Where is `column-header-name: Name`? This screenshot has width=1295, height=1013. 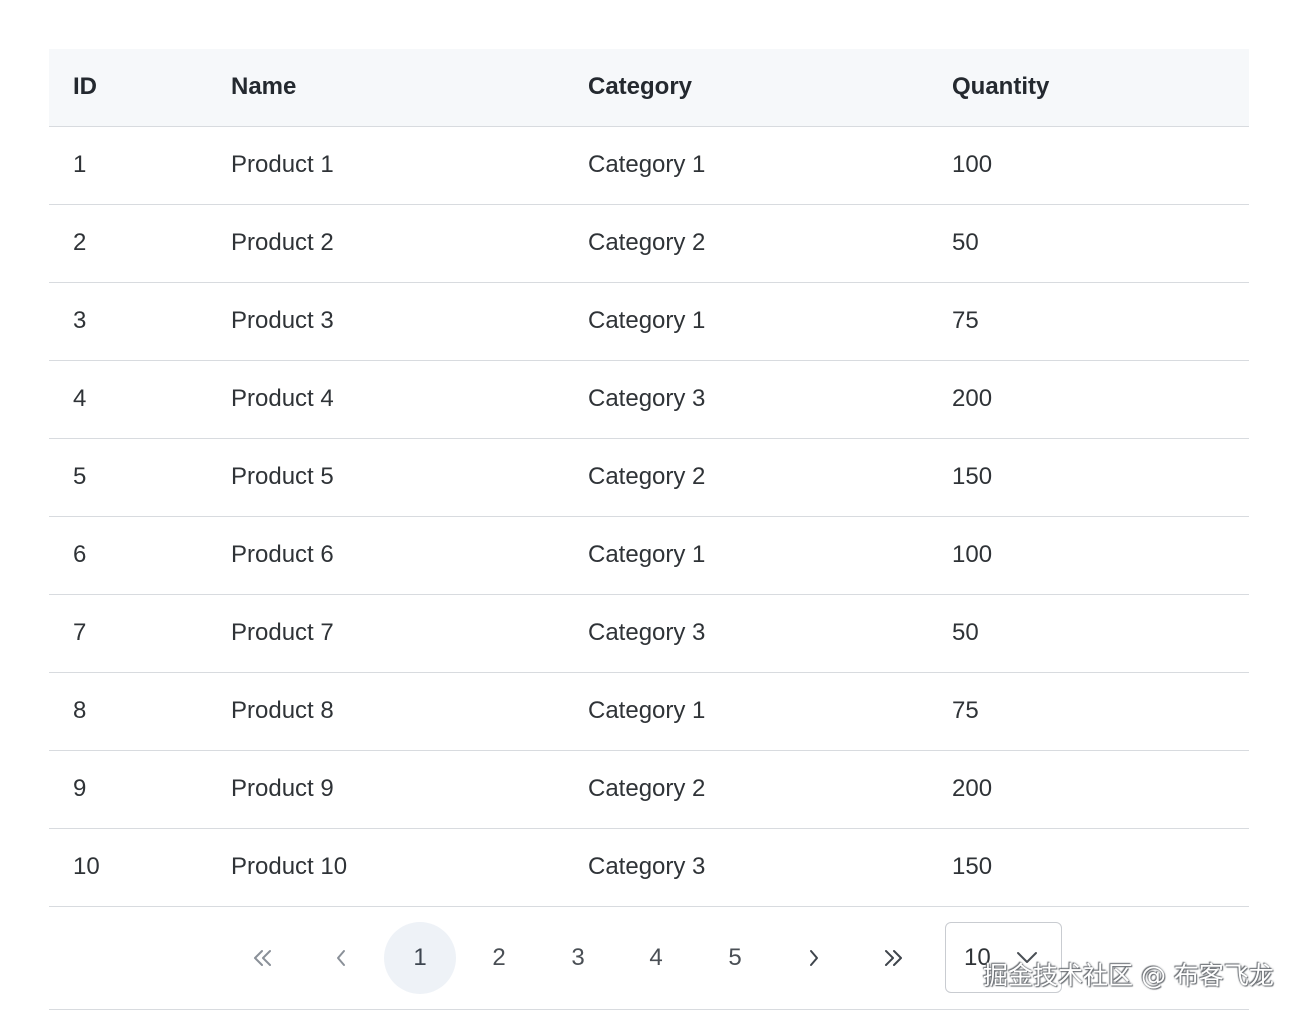 column-header-name: Name is located at coordinates (409, 88).